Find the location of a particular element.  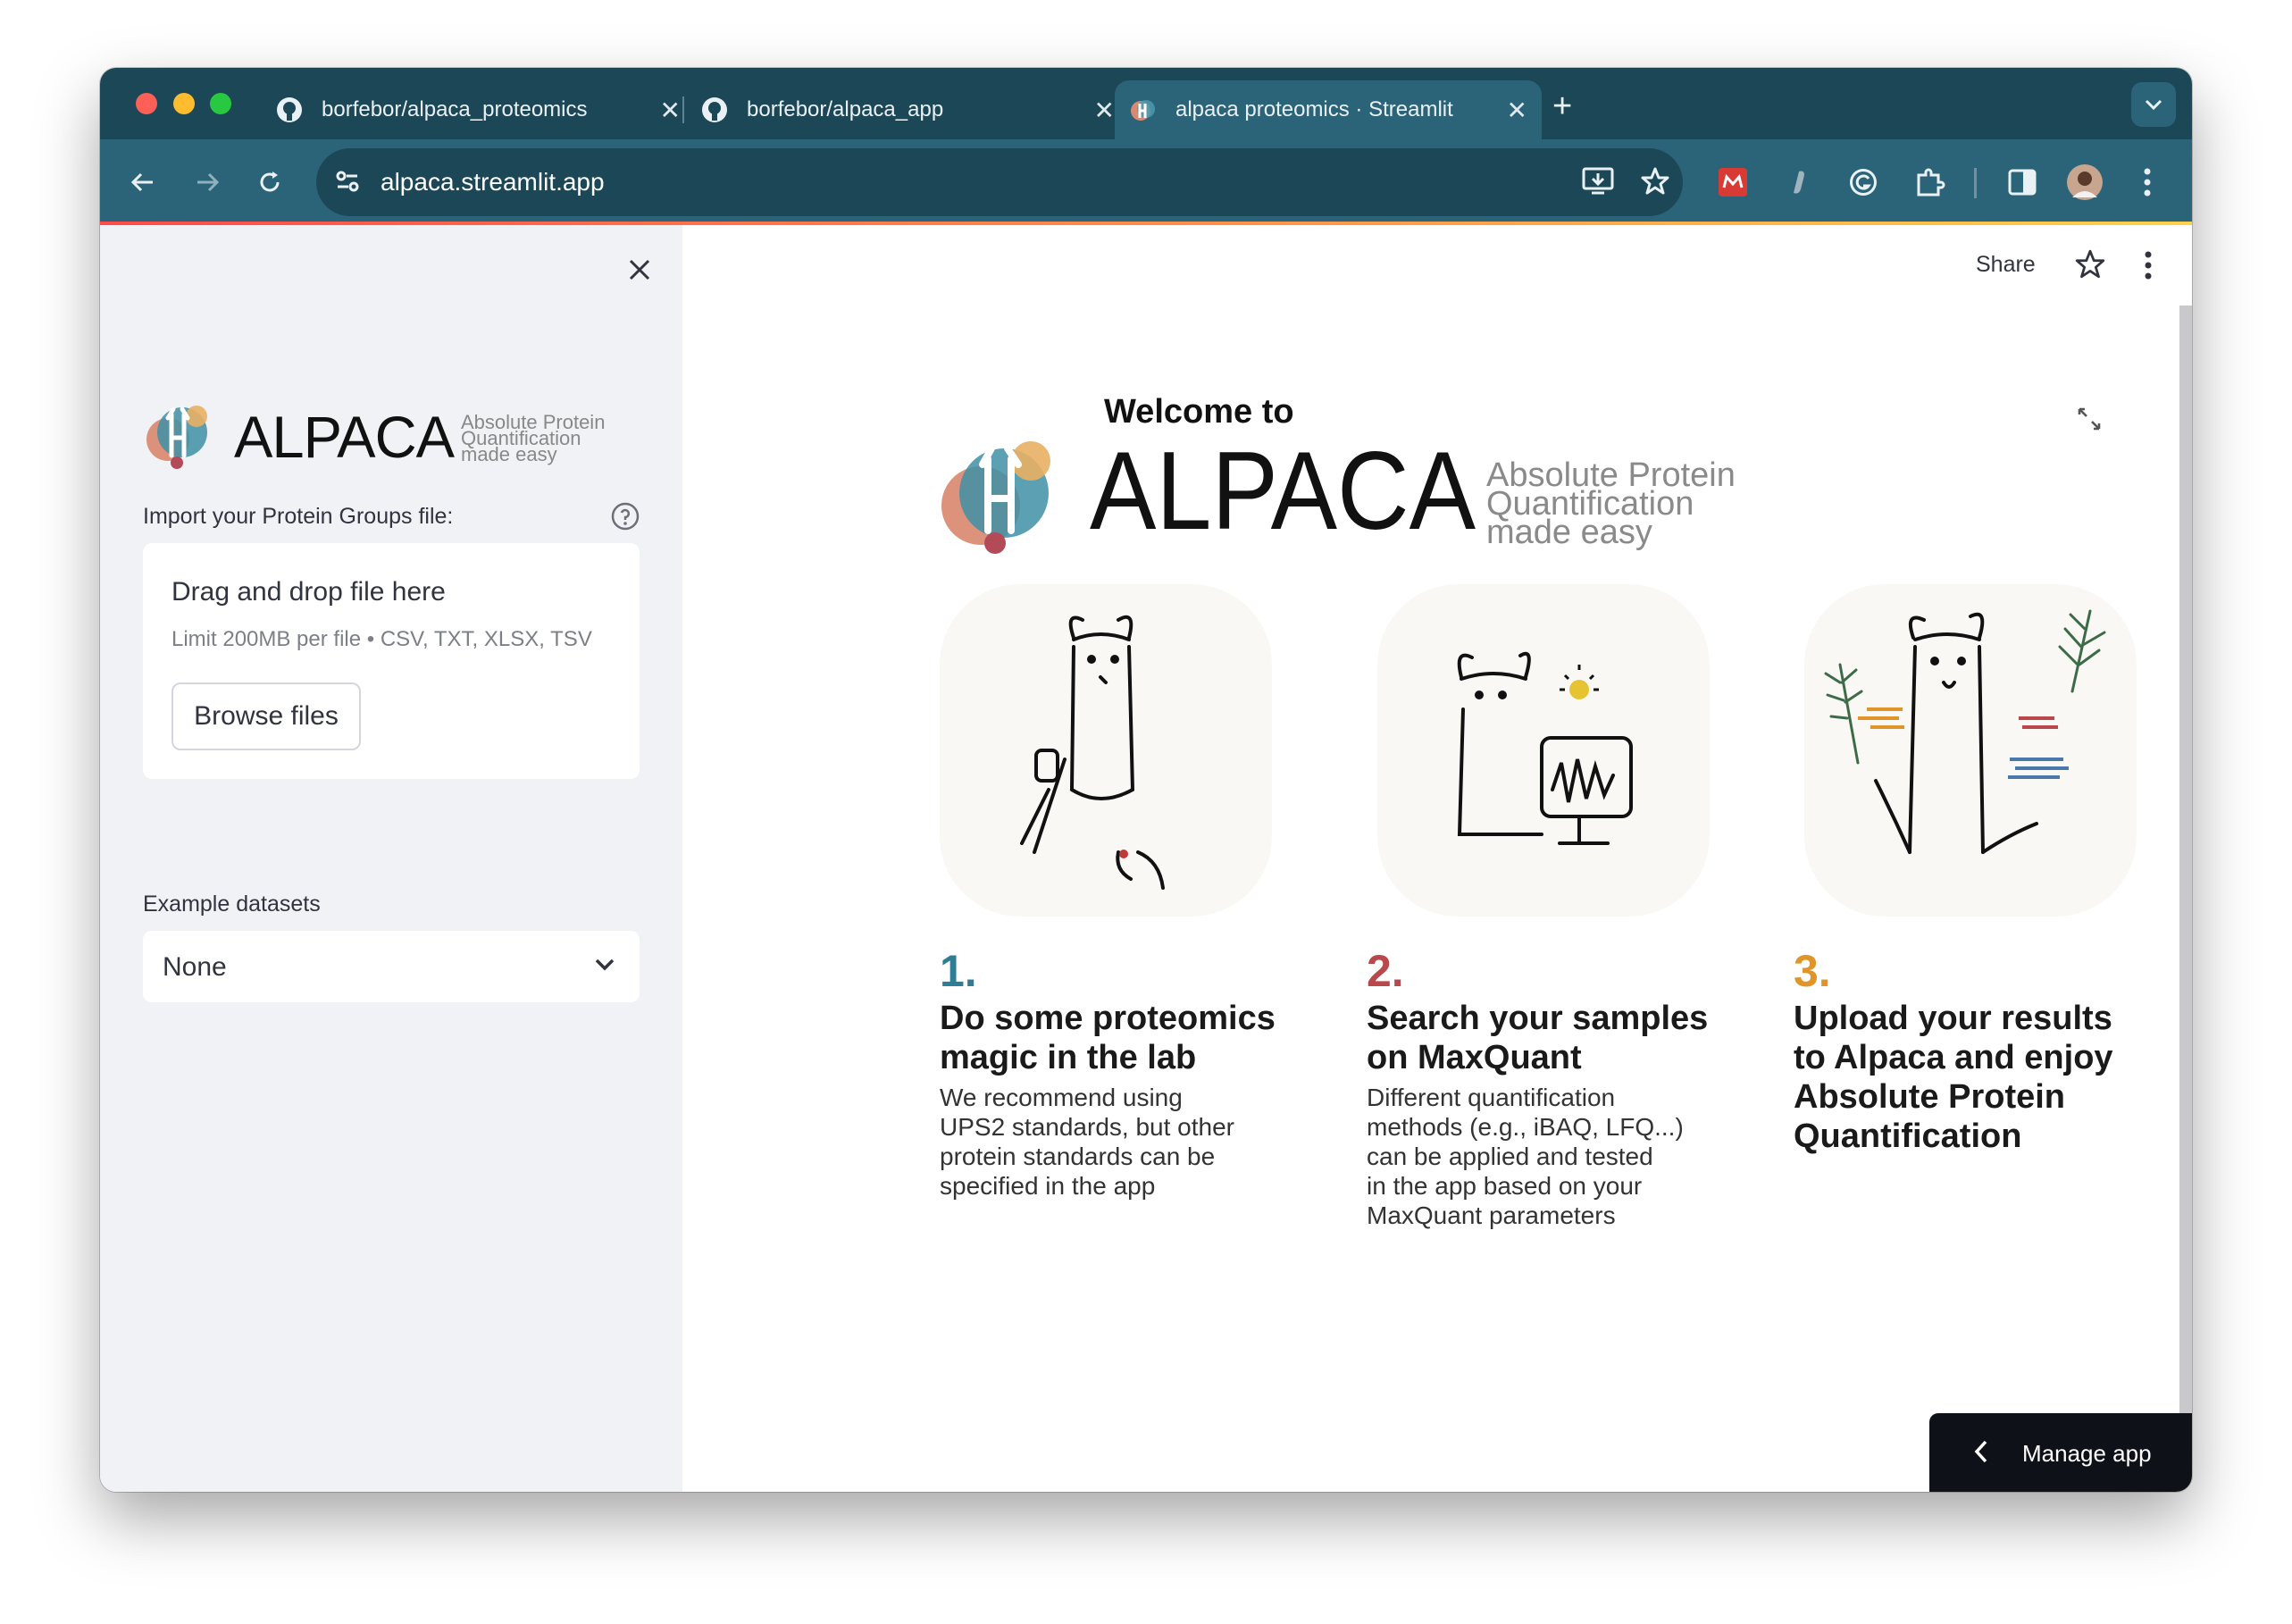

tab-title: alpaca proteomics · Streamlit is located at coordinates (1314, 109).